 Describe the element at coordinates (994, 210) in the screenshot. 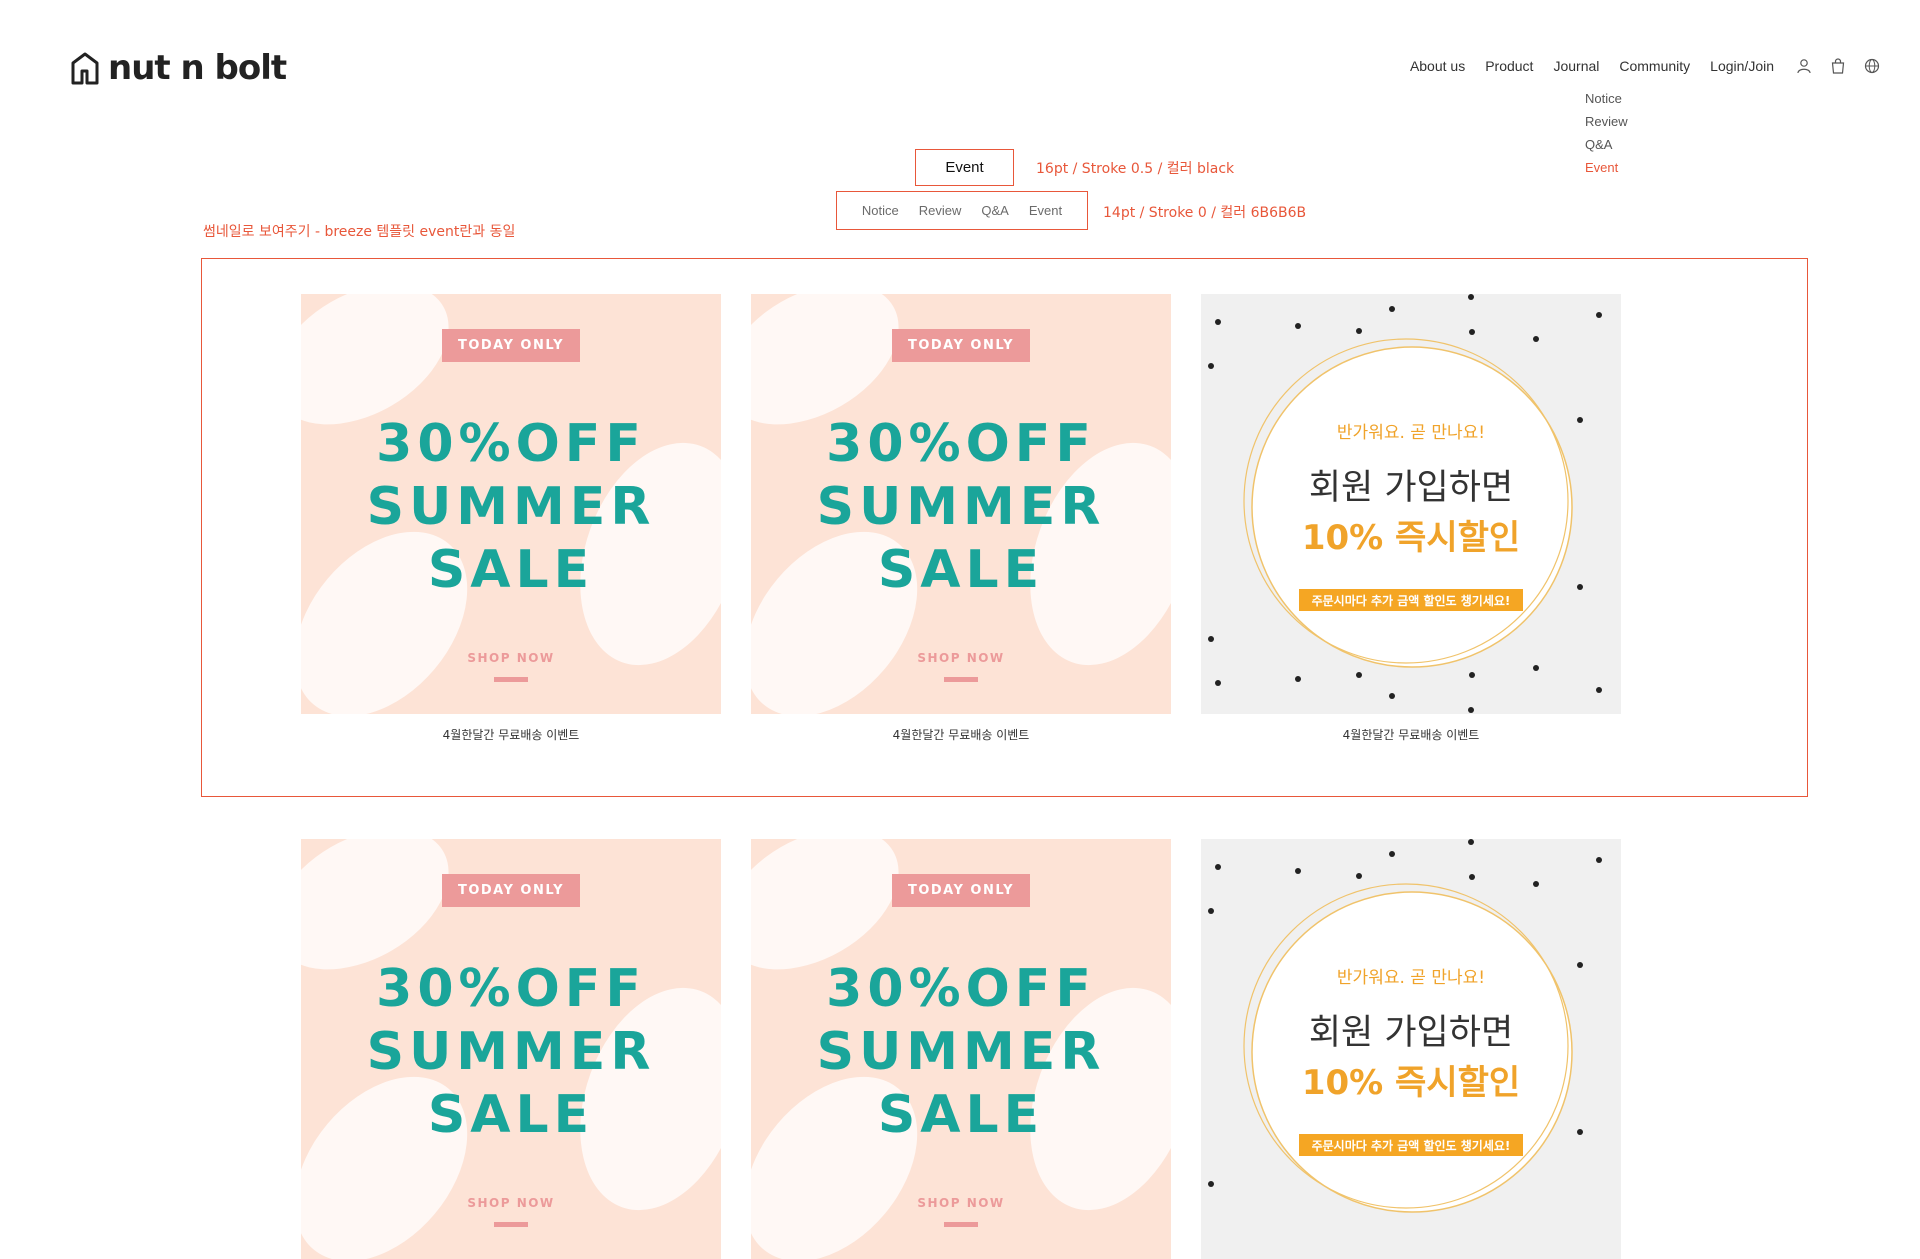

I see `tab-qna: Q&A` at that location.